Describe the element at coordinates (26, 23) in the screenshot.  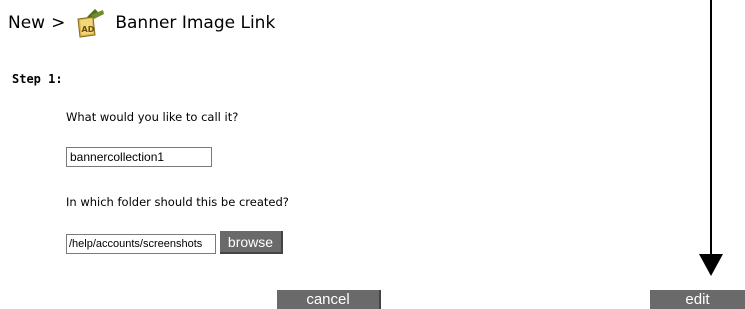
I see `breadcrumb-new-link: New` at that location.